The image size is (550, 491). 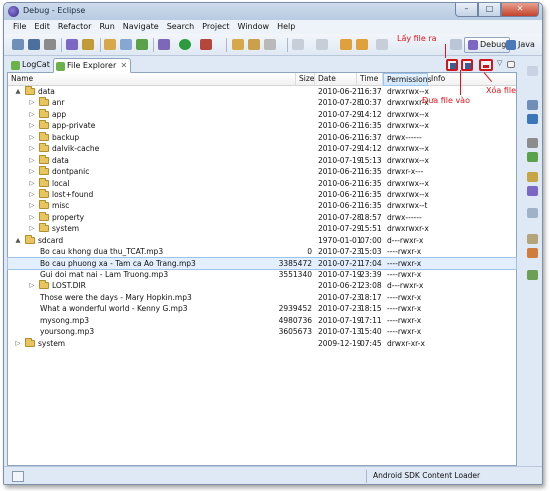 I want to click on column-permissions: Permissions, so click(x=407, y=79).